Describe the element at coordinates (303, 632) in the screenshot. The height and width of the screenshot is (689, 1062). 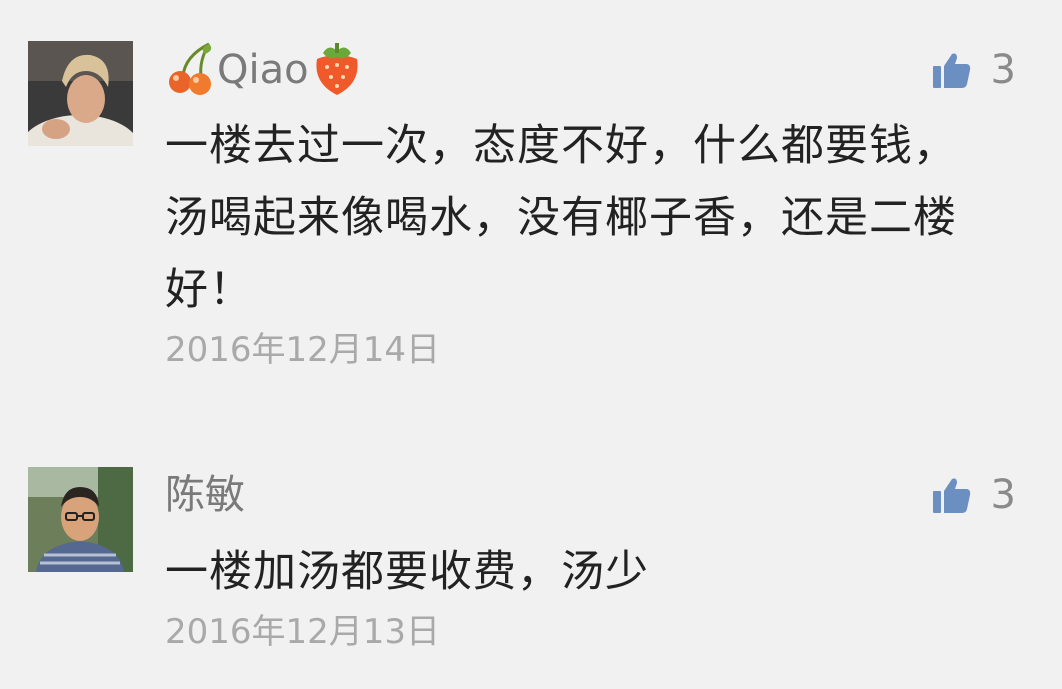
I see `comment-date: 2016年12月13日` at that location.